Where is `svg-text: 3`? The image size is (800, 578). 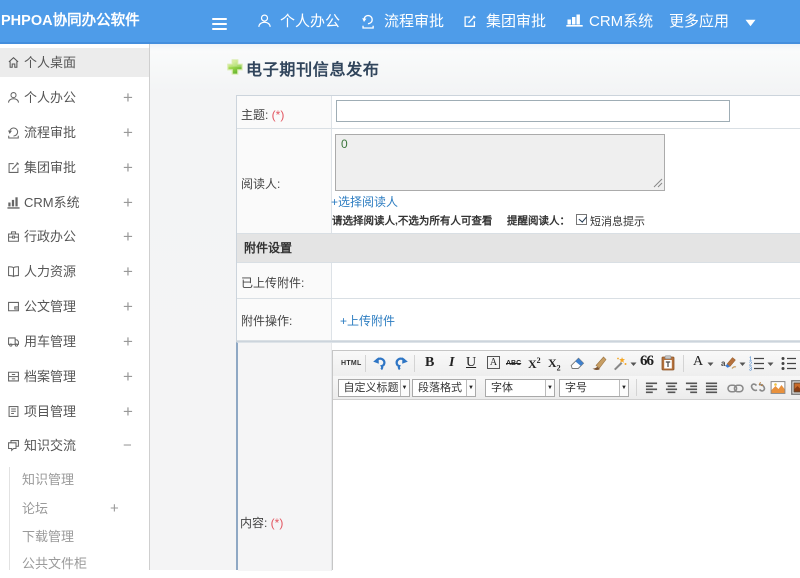 svg-text: 3 is located at coordinates (750, 369).